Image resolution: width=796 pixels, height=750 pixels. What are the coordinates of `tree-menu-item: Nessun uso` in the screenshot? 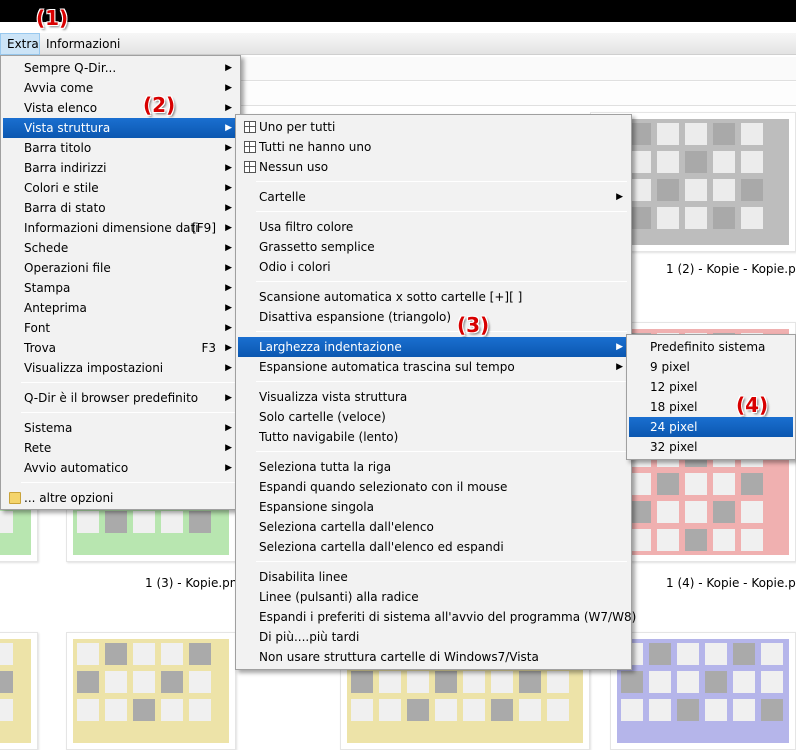 It's located at (433, 167).